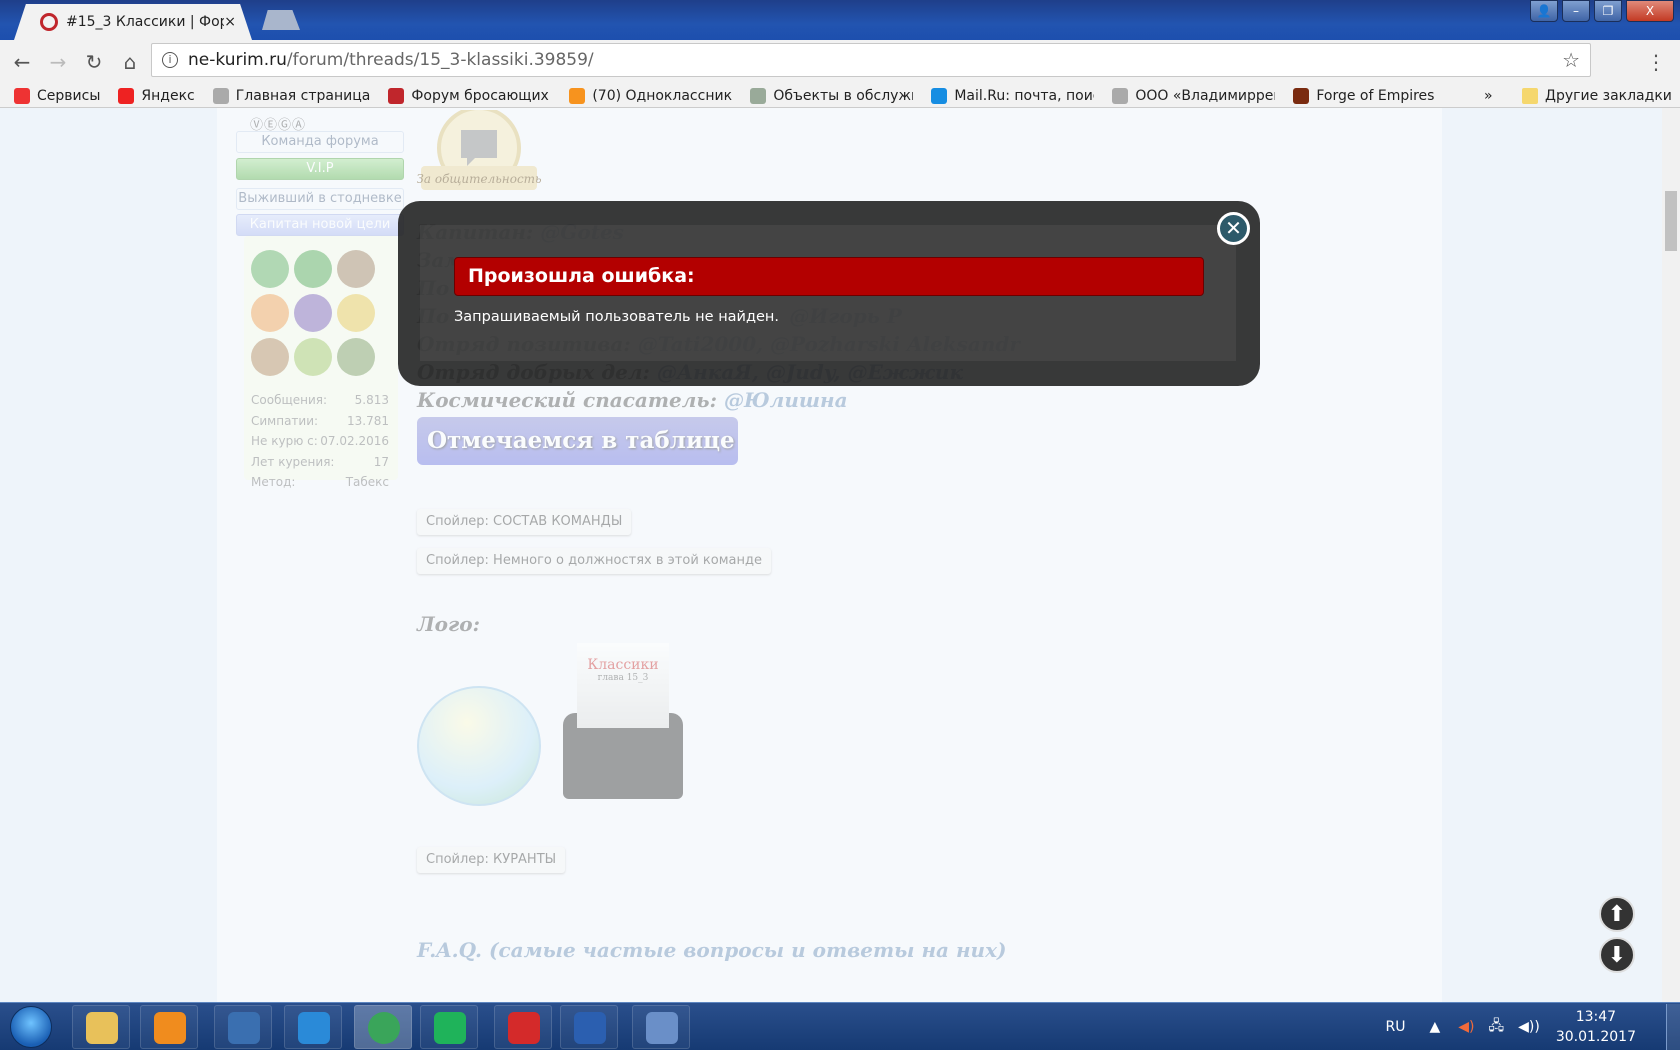 The width and height of the screenshot is (1680, 1051). Describe the element at coordinates (237, 60) in the screenshot. I see `url-domain: ne-kurim.ru` at that location.